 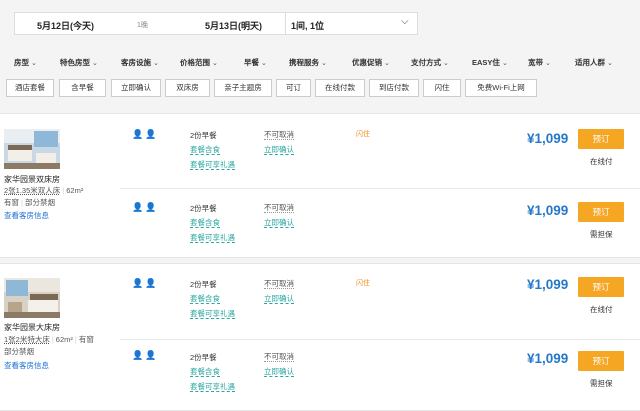 What do you see at coordinates (308, 62) in the screenshot?
I see `filter-ctrip-service: 携程服务 ⌄` at bounding box center [308, 62].